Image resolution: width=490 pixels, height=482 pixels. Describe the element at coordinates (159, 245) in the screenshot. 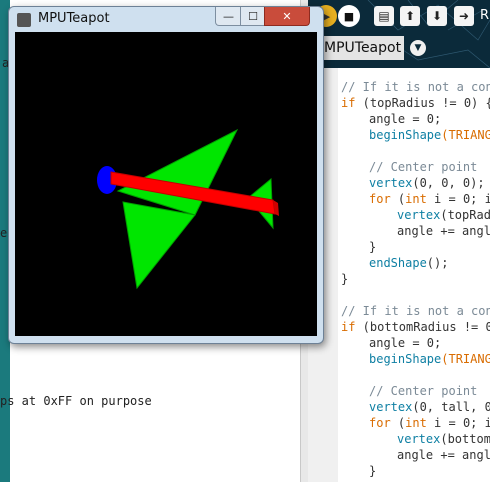

I see `wing-lower-shape` at that location.